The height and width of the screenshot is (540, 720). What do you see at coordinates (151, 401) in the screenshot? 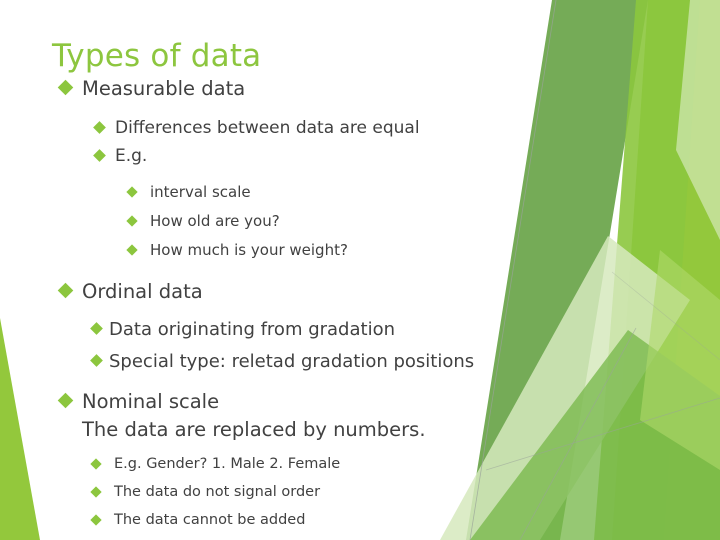
I see `bullet-text: Nominal scale` at bounding box center [151, 401].